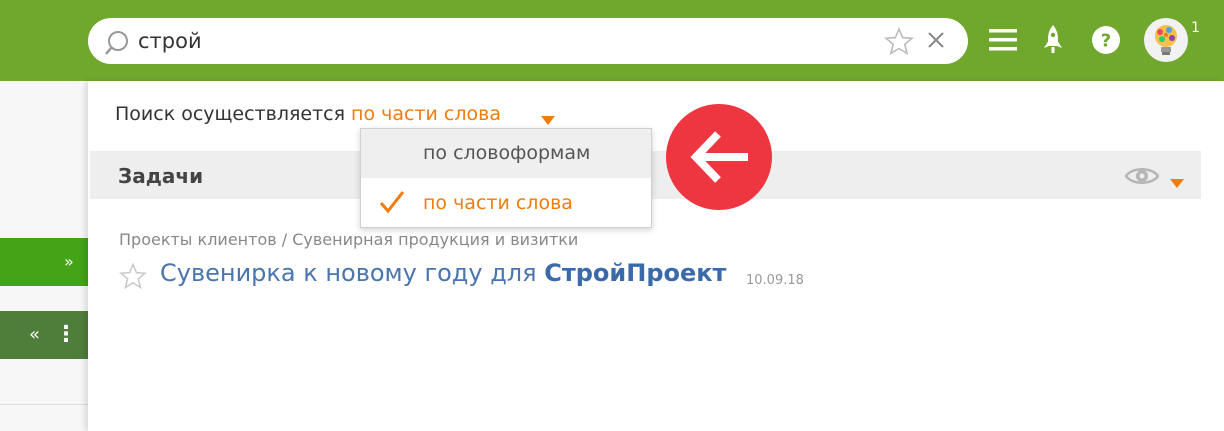 The image size is (1224, 431). I want to click on menu-icon, so click(1003, 42).